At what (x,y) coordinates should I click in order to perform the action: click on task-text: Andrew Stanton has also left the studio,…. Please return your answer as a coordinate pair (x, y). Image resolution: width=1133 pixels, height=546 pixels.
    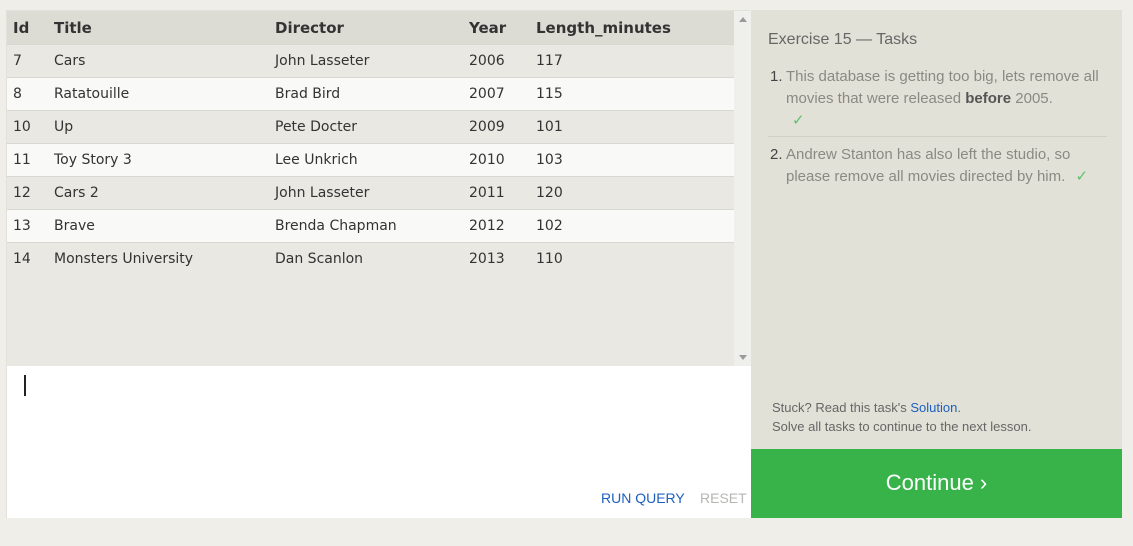
    Looking at the image, I should click on (928, 165).